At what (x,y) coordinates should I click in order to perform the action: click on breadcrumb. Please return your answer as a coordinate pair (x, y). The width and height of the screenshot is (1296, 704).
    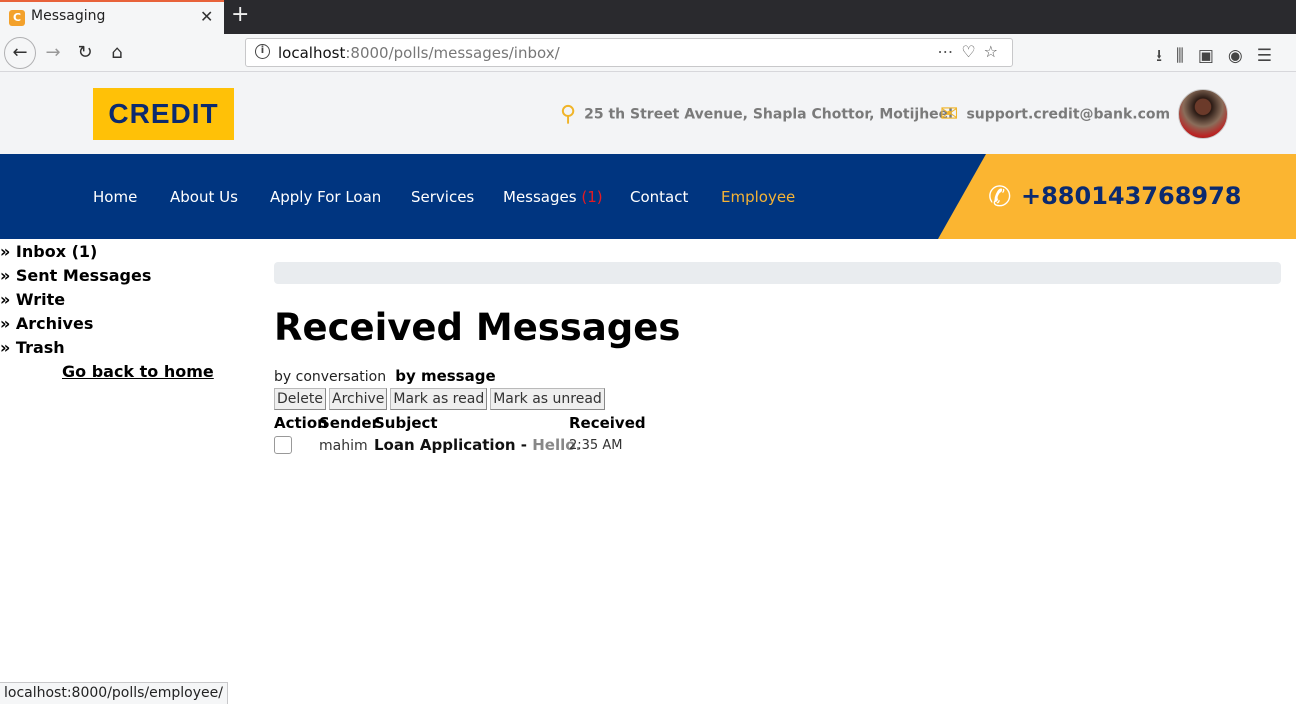
    Looking at the image, I should click on (777, 273).